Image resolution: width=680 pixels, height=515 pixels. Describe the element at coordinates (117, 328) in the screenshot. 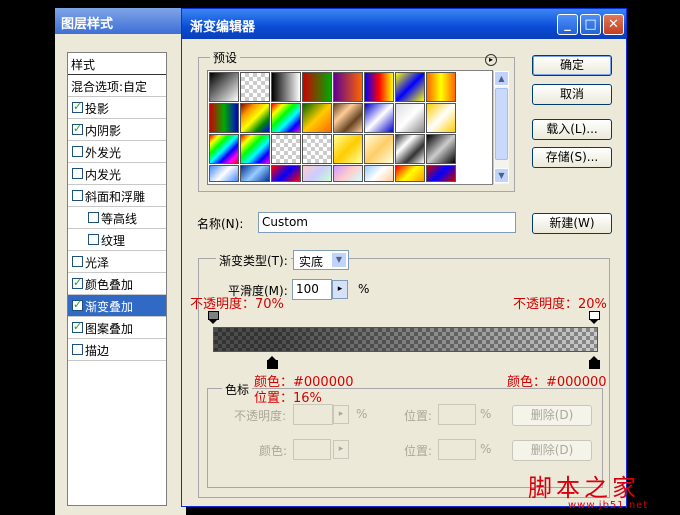

I see `layer-style-item: 图案叠加` at that location.